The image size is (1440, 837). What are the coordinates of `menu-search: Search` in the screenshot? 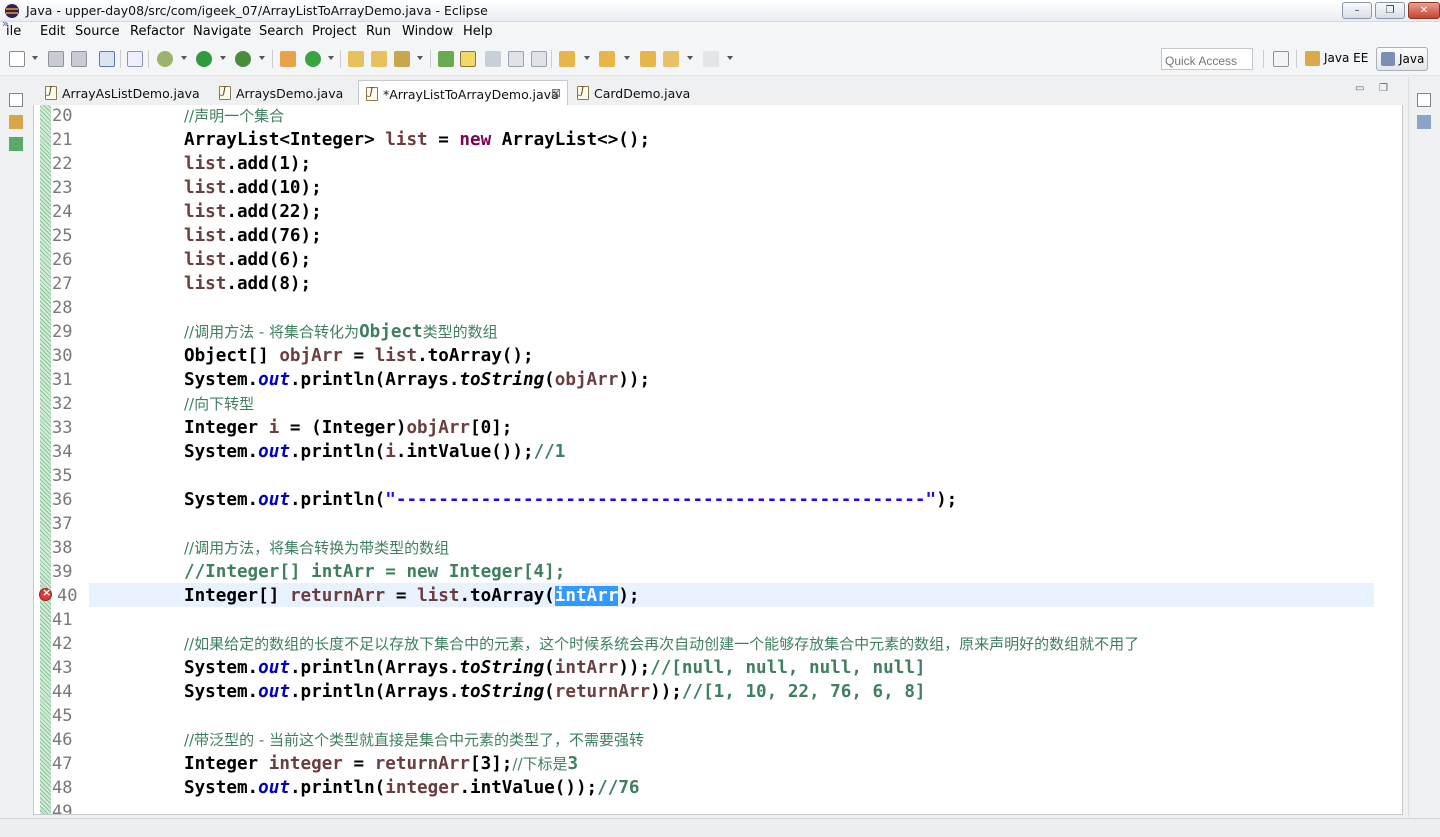 It's located at (281, 31).